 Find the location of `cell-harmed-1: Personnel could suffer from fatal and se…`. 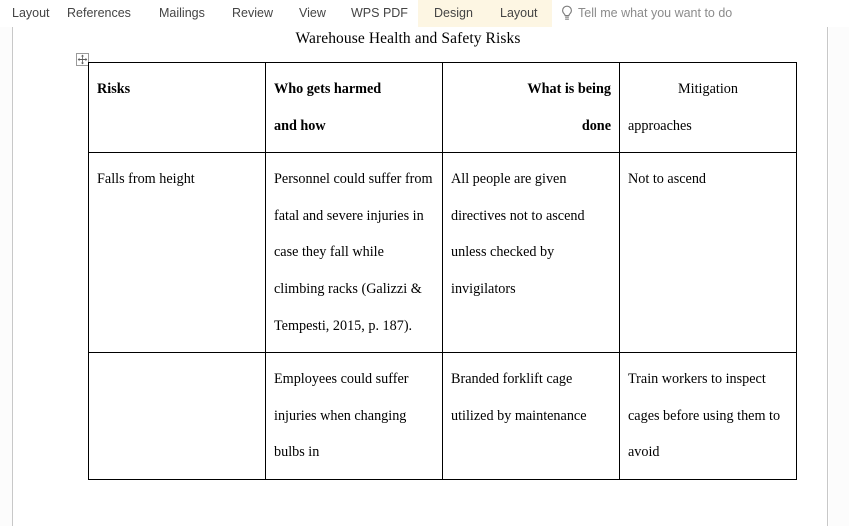

cell-harmed-1: Personnel could suffer from fatal and se… is located at coordinates (354, 253).